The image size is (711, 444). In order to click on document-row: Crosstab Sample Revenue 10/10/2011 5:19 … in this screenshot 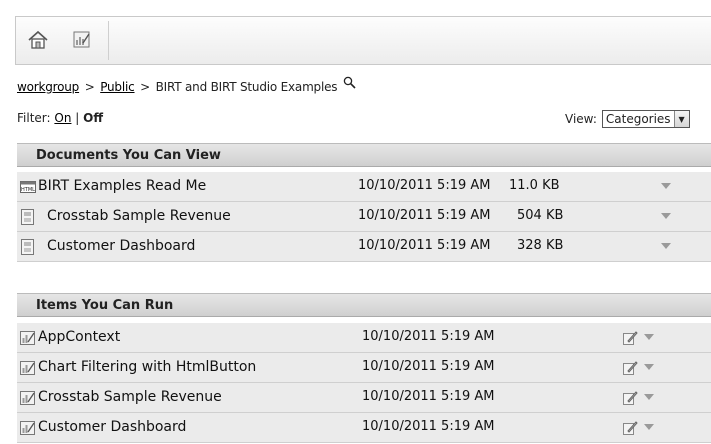, I will do `click(364, 217)`.